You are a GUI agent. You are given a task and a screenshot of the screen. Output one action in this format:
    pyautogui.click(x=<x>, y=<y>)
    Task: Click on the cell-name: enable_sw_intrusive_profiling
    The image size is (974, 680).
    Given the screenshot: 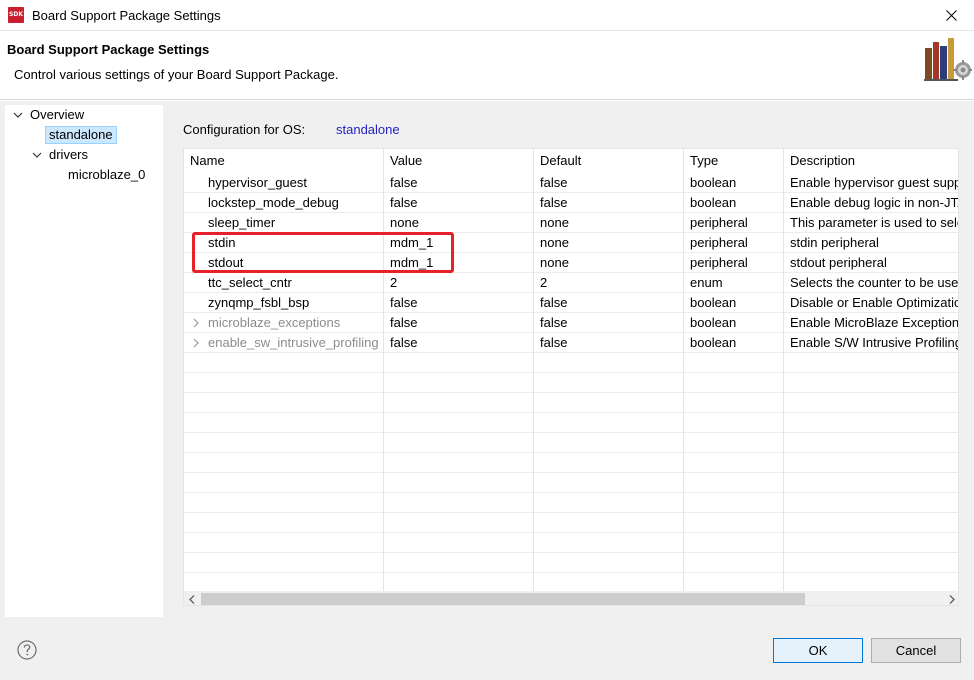 What is the action you would take?
    pyautogui.click(x=284, y=343)
    